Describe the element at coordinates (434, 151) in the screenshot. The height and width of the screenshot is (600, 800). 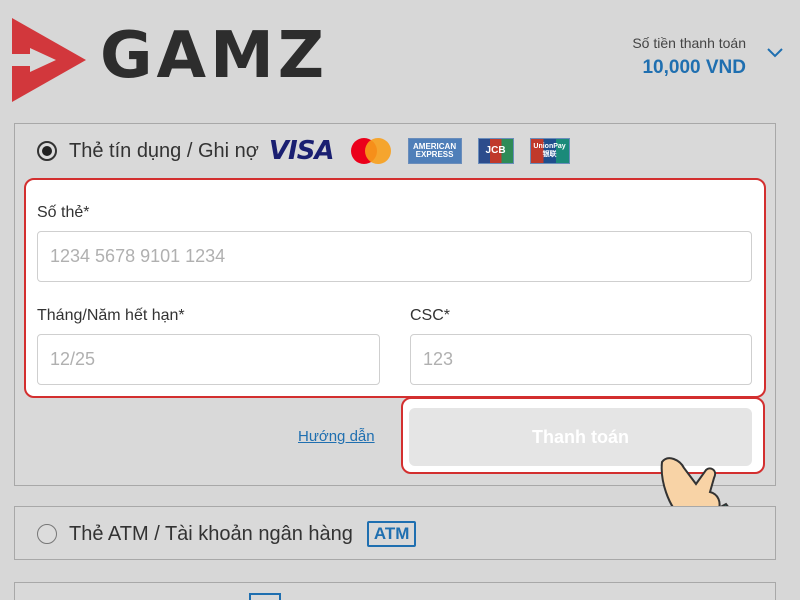
I see `amex-logo: AMERICAN EXPRESS` at that location.